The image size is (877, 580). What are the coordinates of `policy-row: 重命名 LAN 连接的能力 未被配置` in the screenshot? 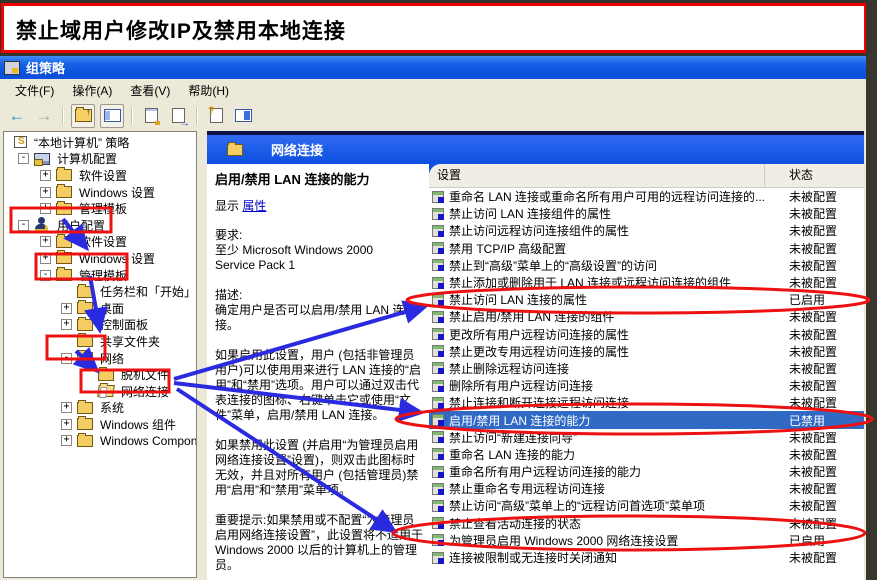 It's located at (646, 454).